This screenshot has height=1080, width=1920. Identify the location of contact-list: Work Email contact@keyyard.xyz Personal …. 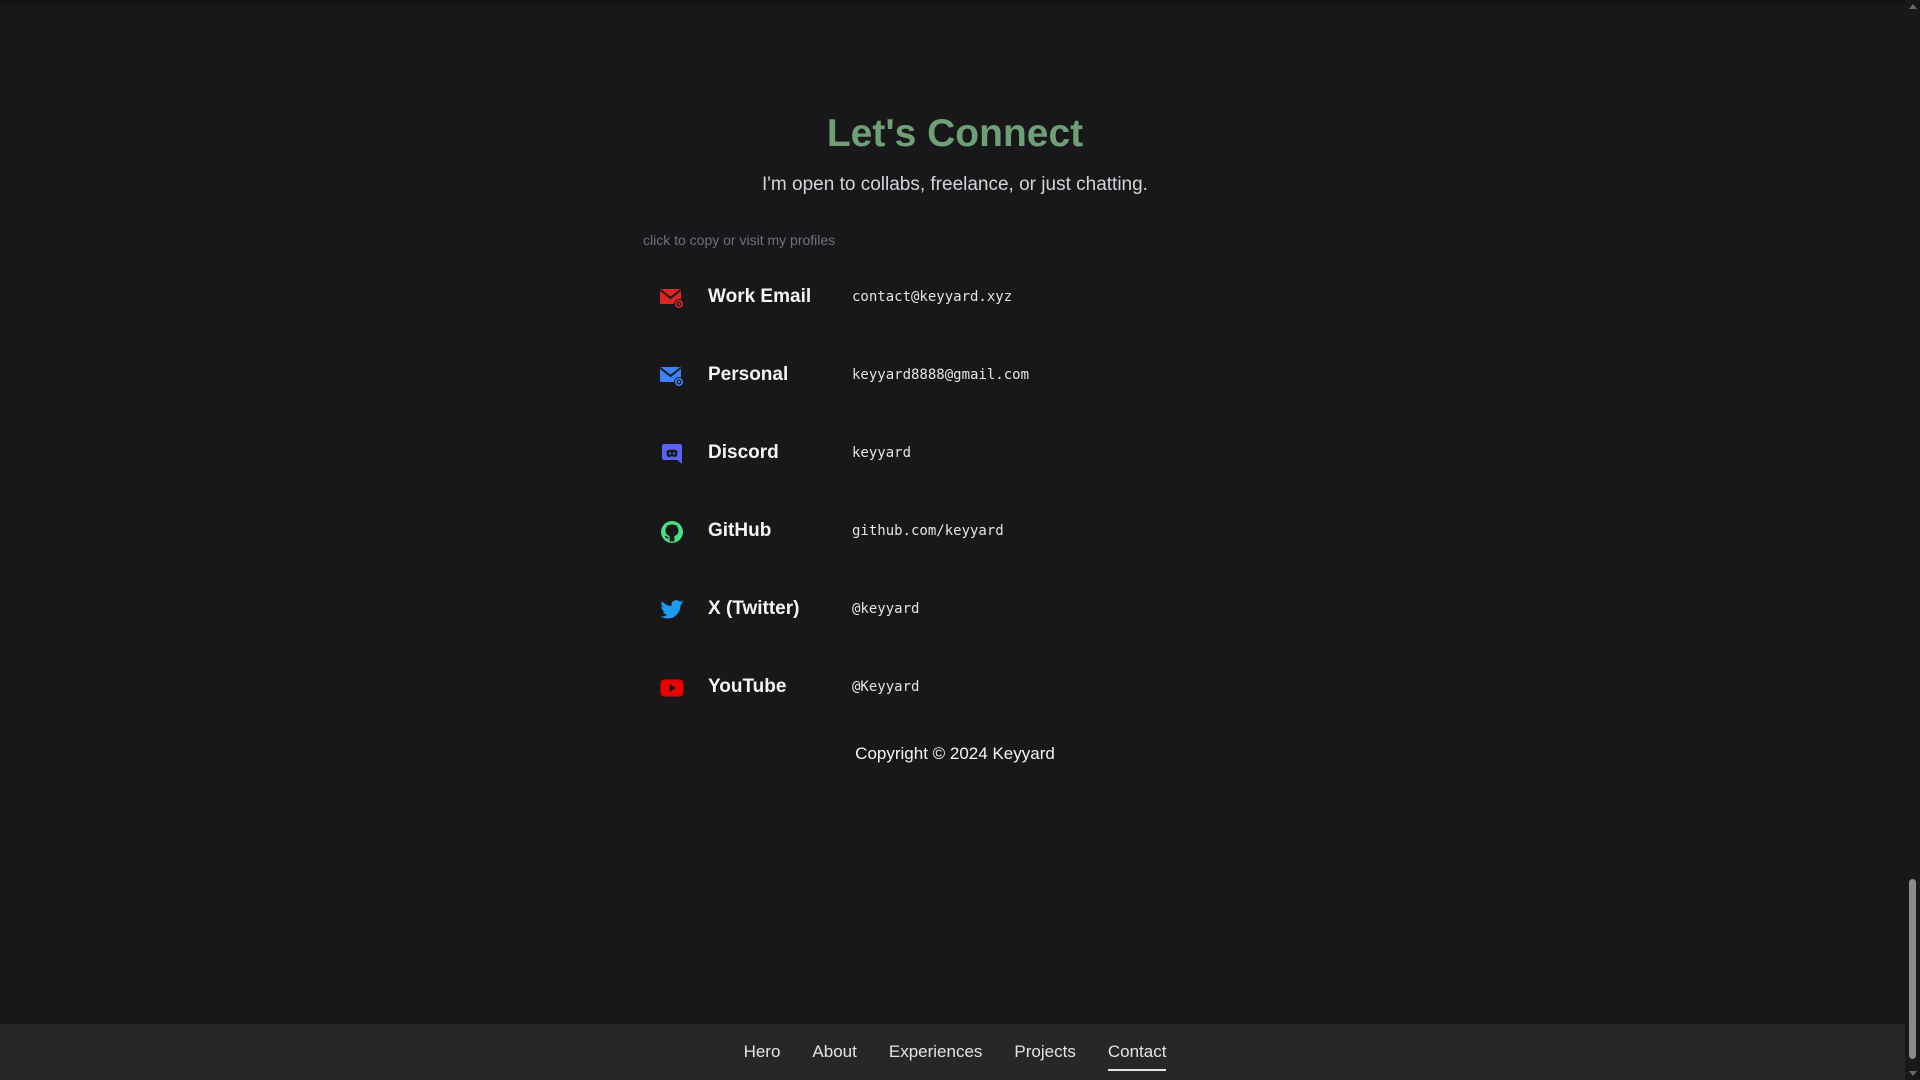
(953, 492).